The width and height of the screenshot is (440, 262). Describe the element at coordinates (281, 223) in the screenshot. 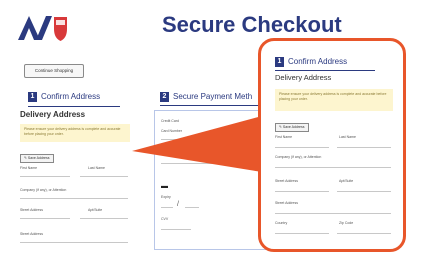

I see `field-label: Country` at that location.